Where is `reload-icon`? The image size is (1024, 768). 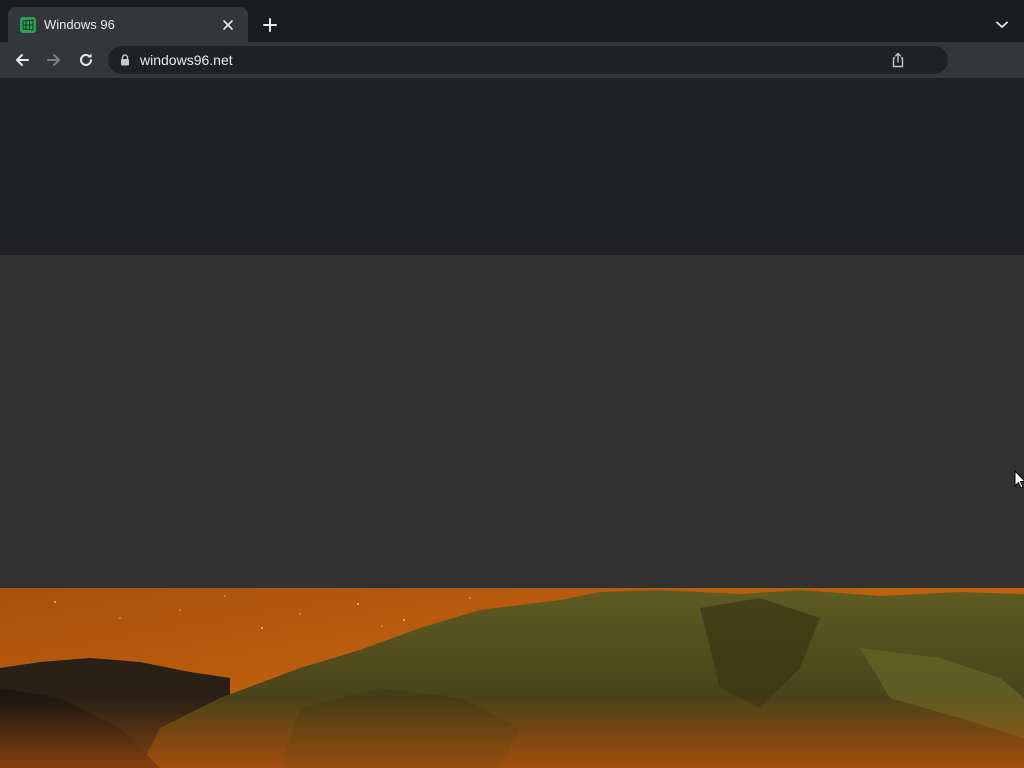
reload-icon is located at coordinates (86, 59).